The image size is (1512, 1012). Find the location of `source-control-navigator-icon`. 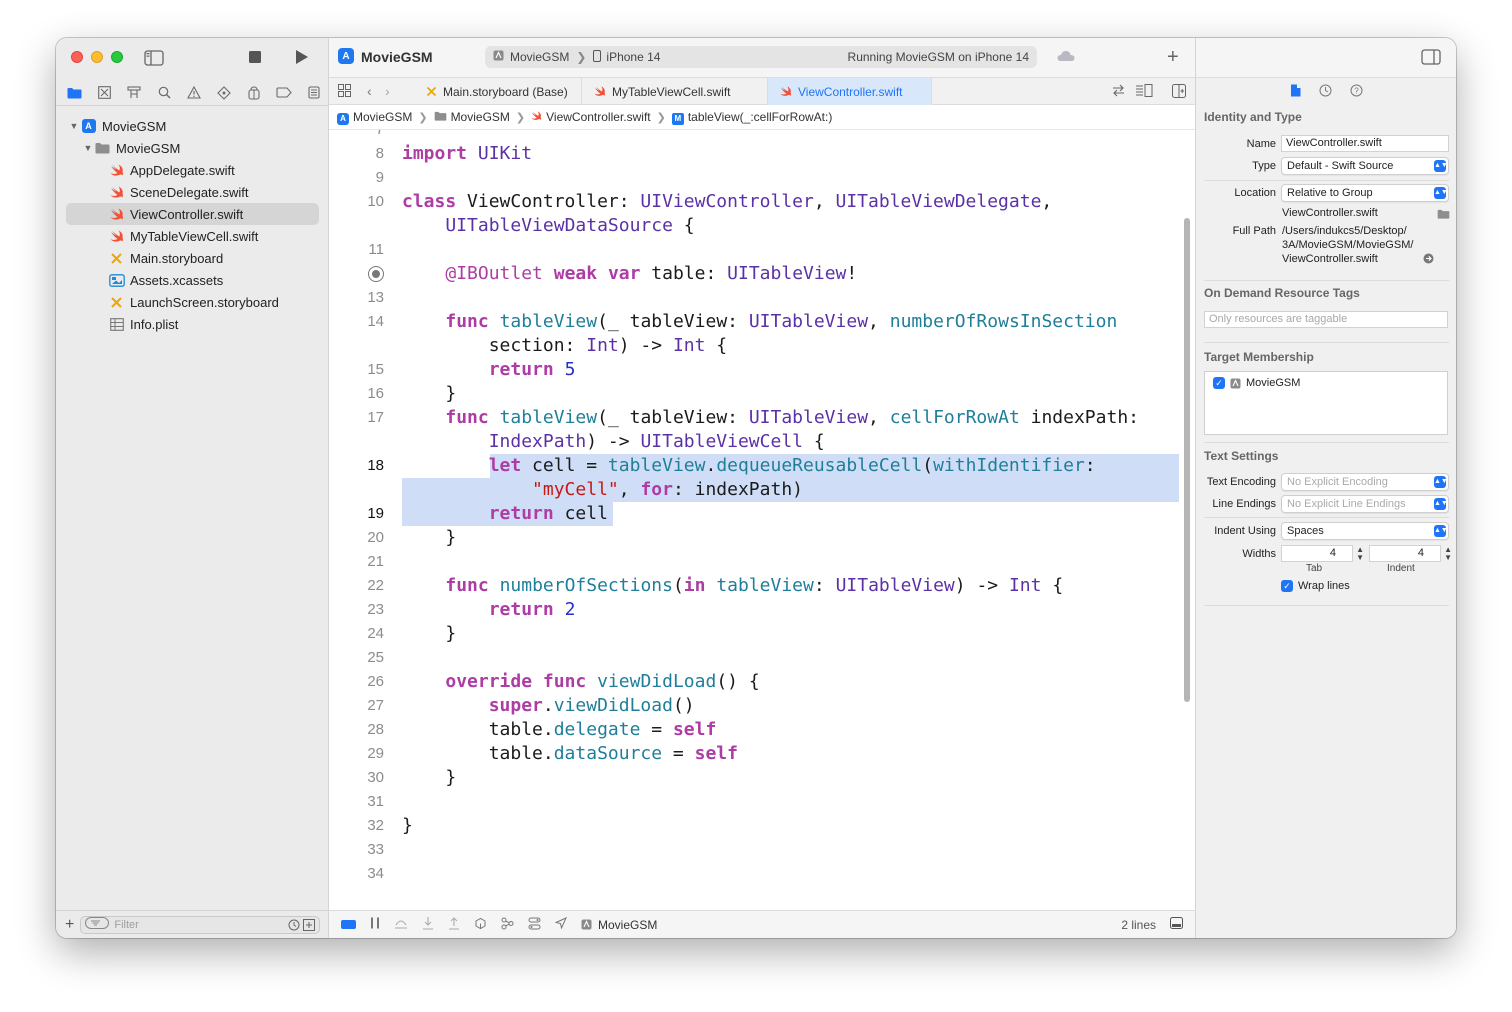

source-control-navigator-icon is located at coordinates (104, 93).